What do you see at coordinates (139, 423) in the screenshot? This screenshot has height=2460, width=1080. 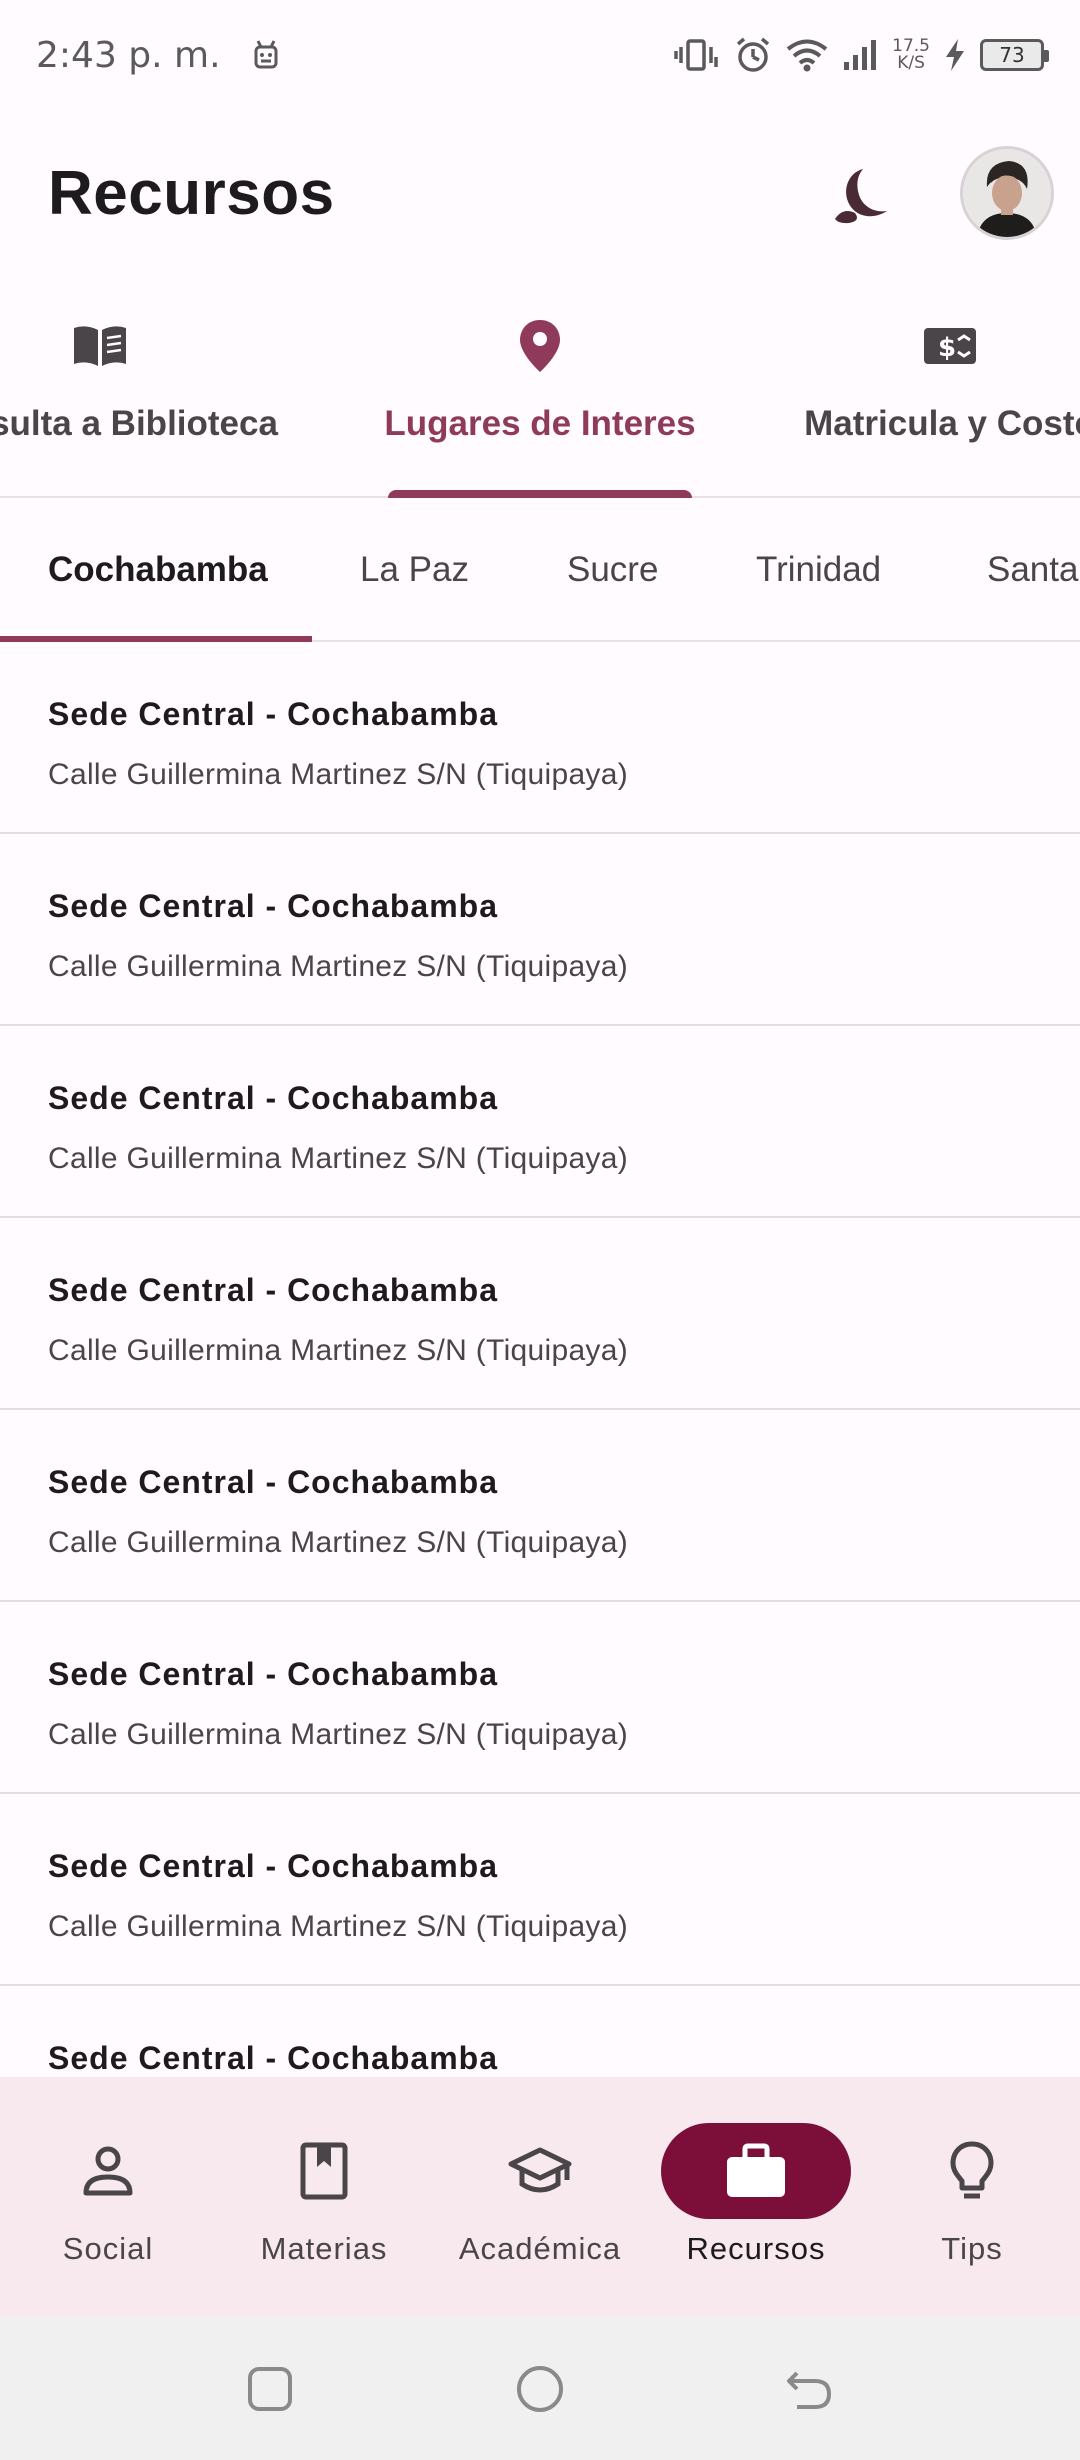 I see `tab-biblioteca-label: Consulta a Biblioteca` at bounding box center [139, 423].